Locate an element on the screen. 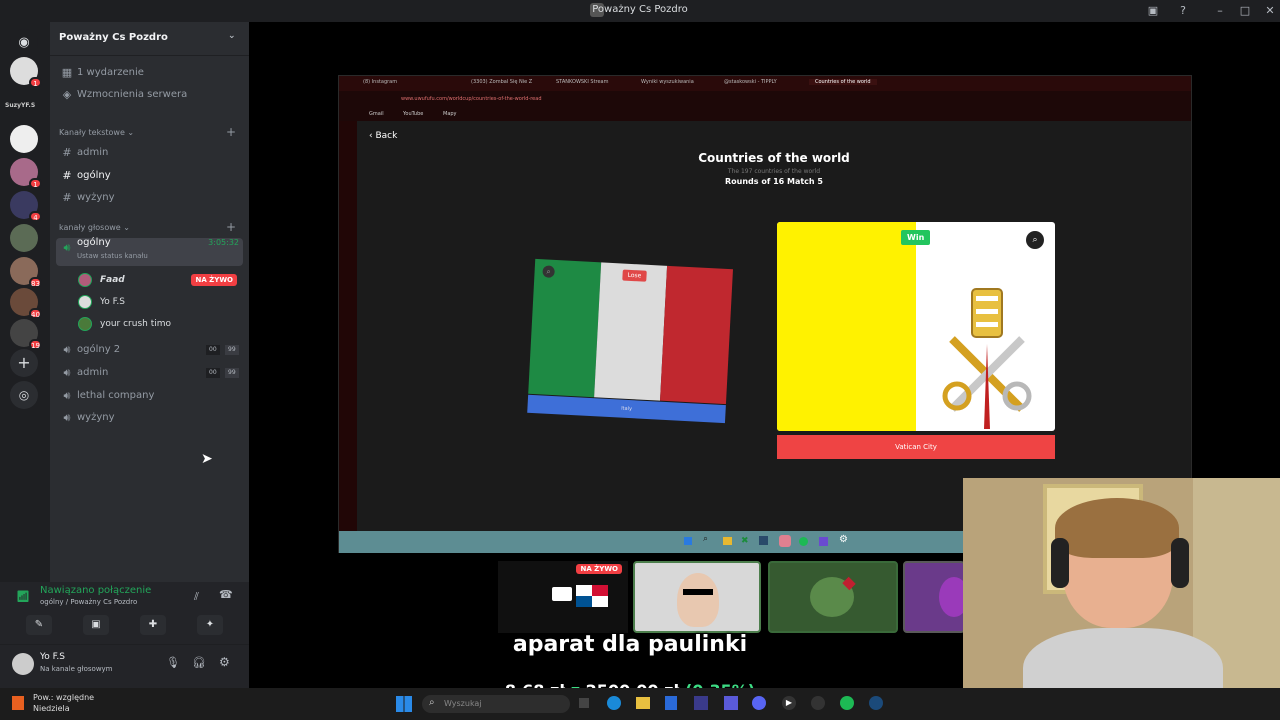  voice-category: kanały głosowe ⌄ is located at coordinates (94, 227).